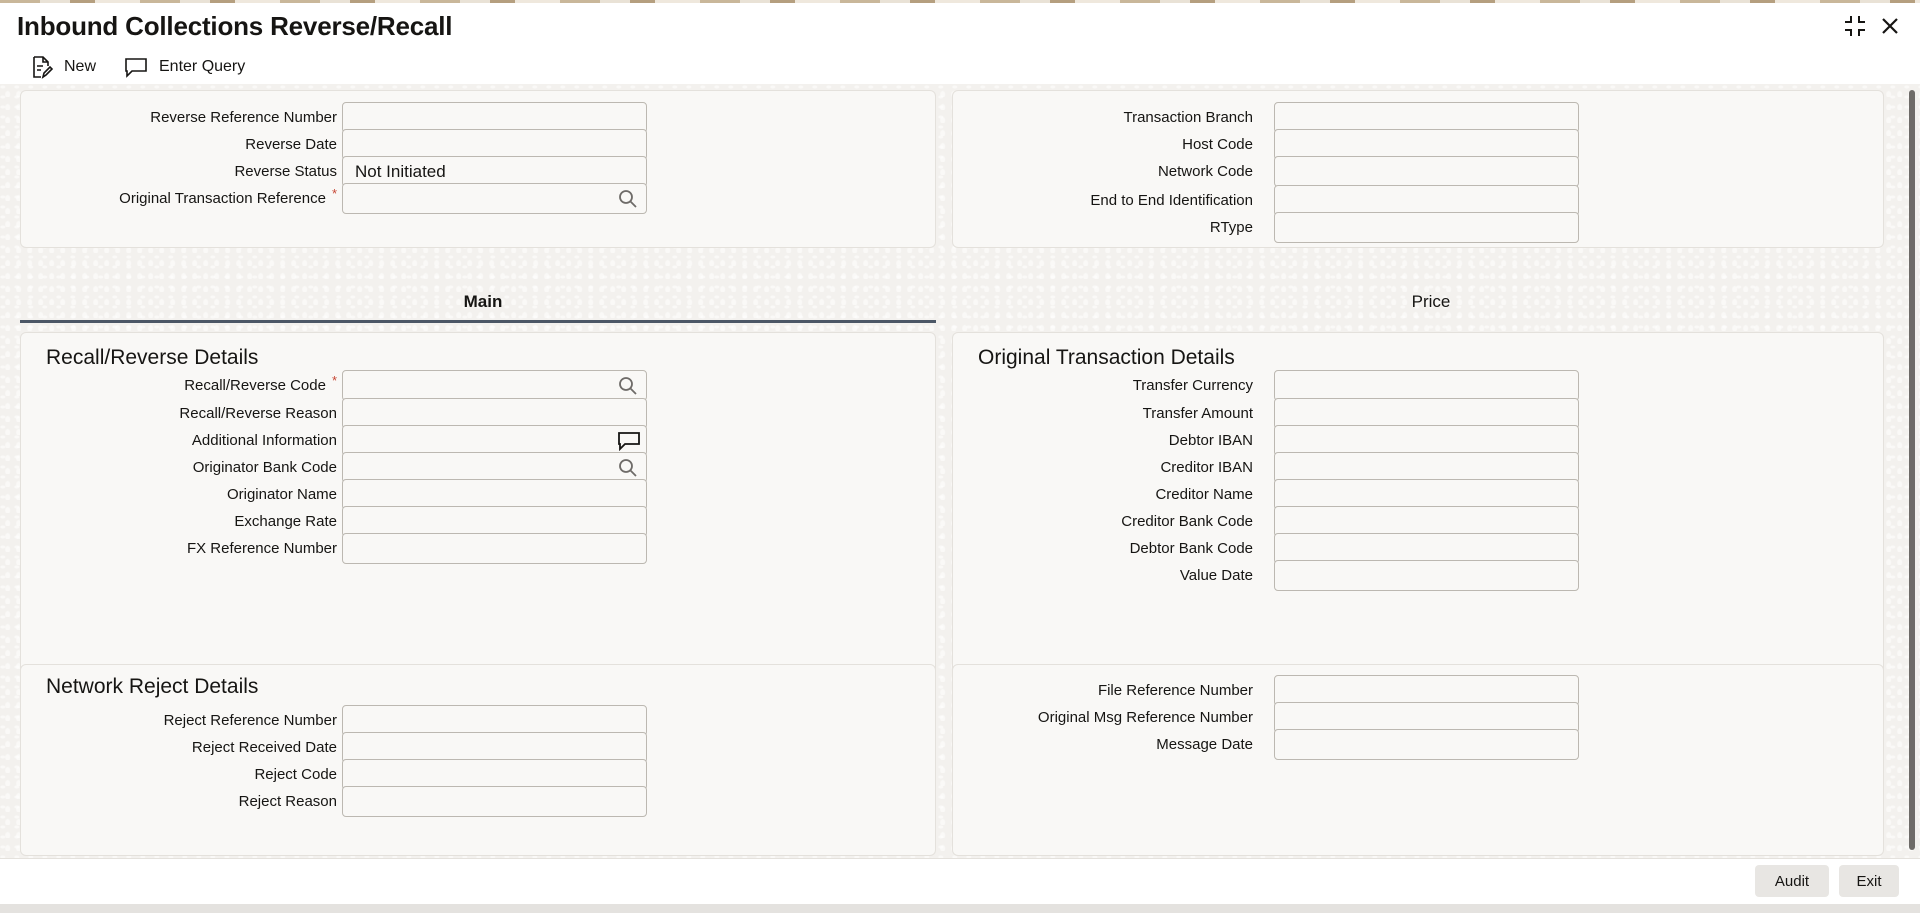  What do you see at coordinates (1175, 690) in the screenshot?
I see `field-label: File Reference Number` at bounding box center [1175, 690].